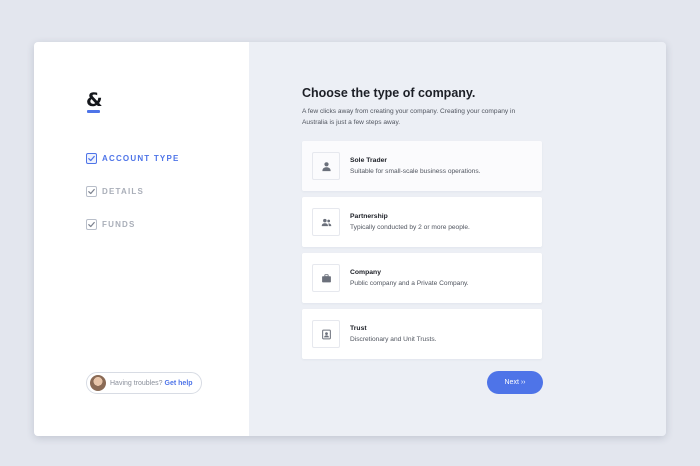 The height and width of the screenshot is (466, 700). What do you see at coordinates (369, 216) in the screenshot?
I see `option-title: Partnership` at bounding box center [369, 216].